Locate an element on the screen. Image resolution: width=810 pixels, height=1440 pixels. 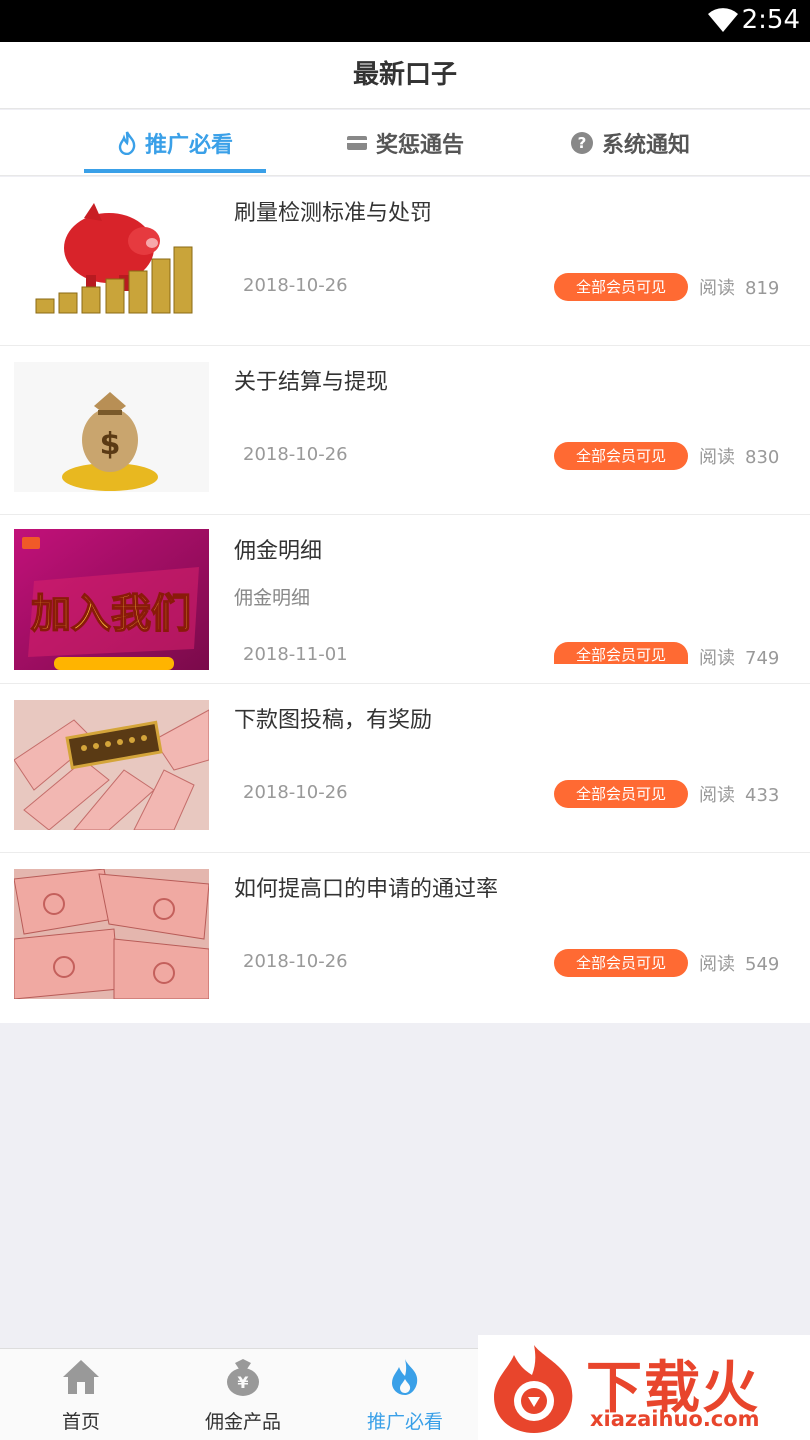
wifi-icon is located at coordinates (723, 20).